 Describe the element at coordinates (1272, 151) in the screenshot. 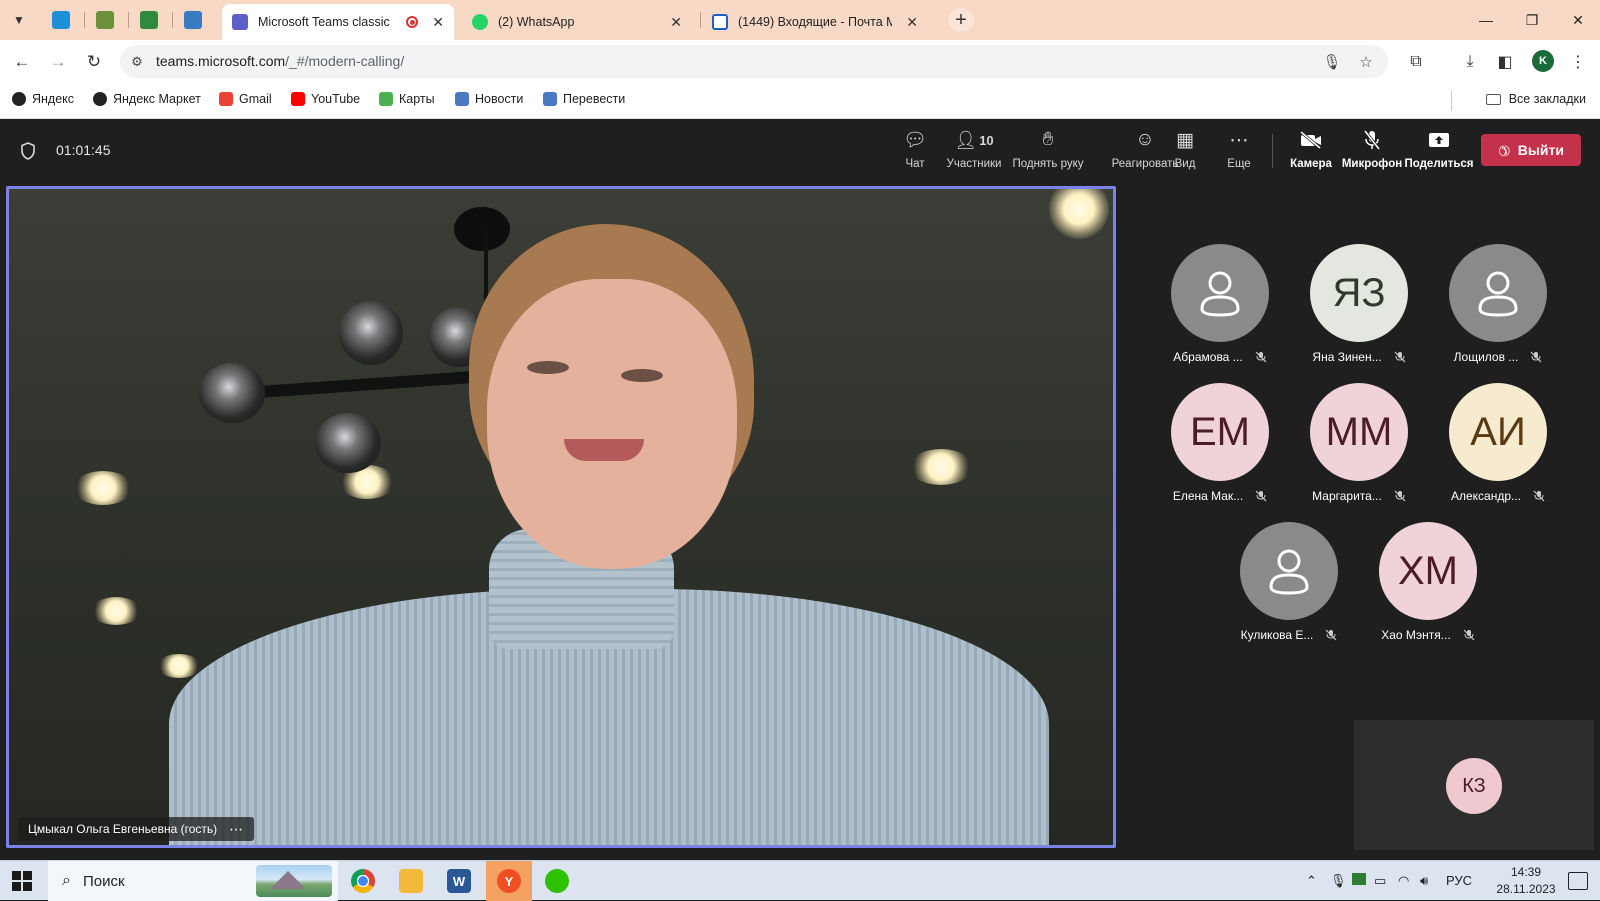

I see `controls-divider` at that location.